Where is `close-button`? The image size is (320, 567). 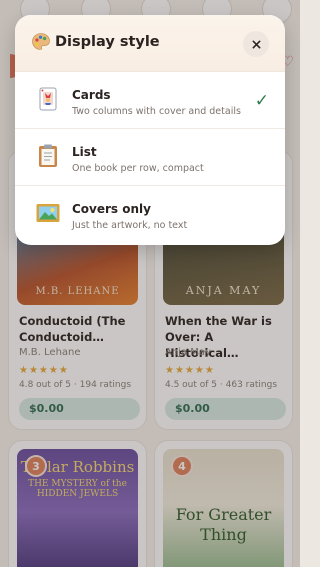 close-button is located at coordinates (256, 44).